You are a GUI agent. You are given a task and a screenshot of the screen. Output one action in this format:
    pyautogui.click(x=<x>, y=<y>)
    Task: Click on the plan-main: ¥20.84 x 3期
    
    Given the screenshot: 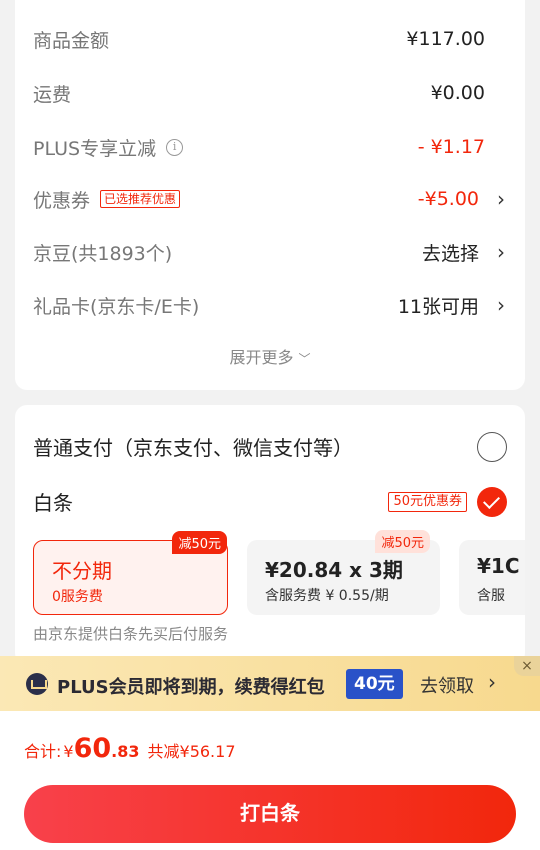 What is the action you would take?
    pyautogui.click(x=334, y=570)
    